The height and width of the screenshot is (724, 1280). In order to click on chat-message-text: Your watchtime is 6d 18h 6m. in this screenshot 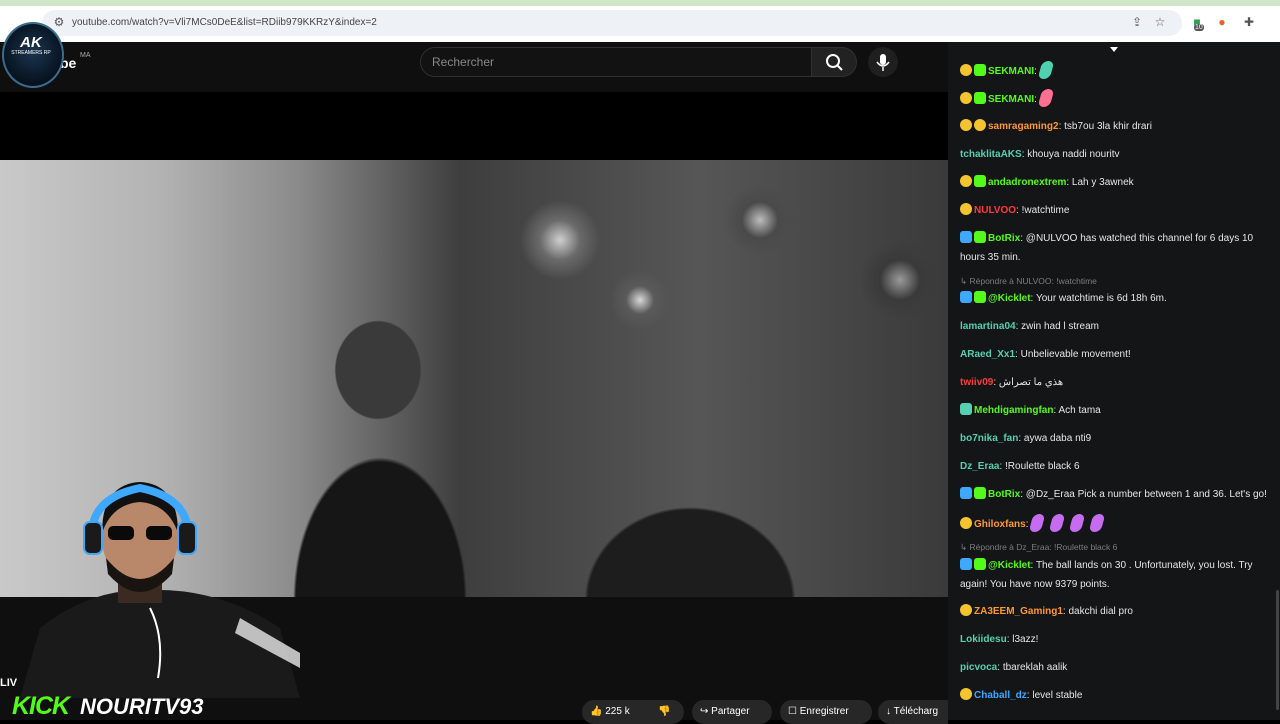, I will do `click(1101, 298)`.